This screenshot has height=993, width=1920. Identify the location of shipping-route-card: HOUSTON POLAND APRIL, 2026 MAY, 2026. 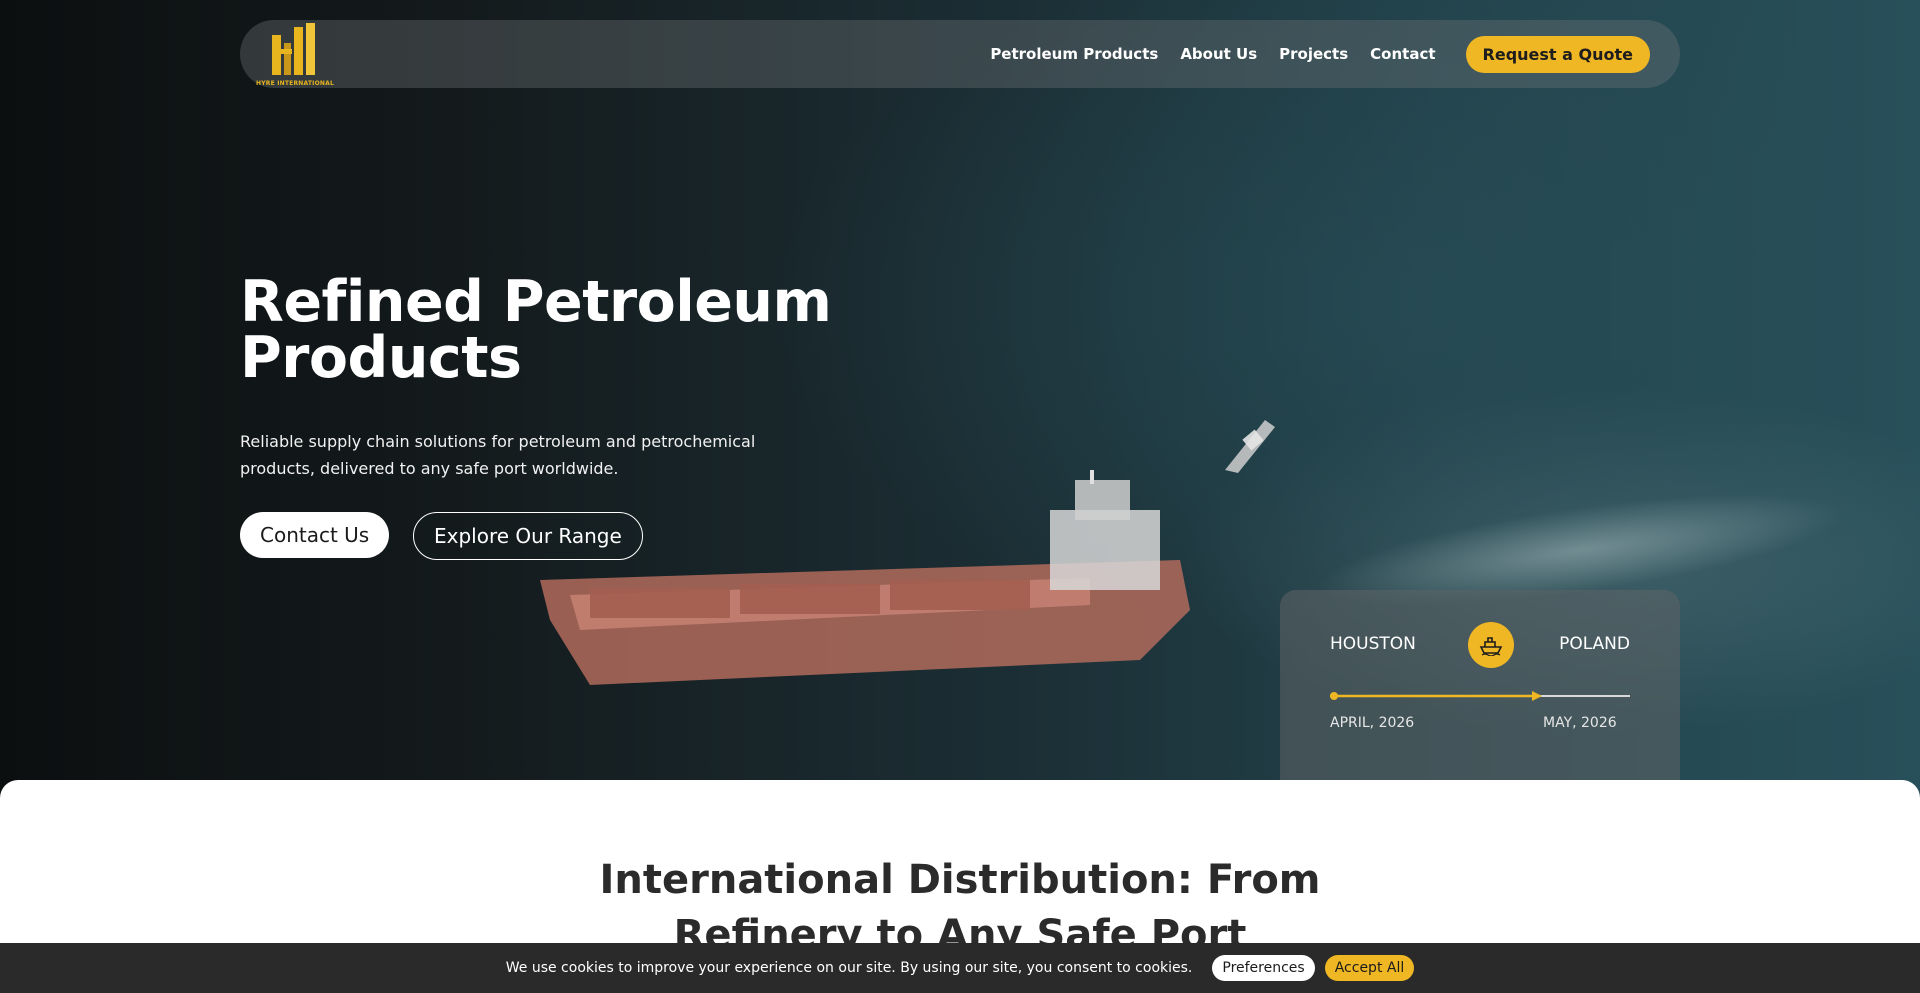
(1480, 695).